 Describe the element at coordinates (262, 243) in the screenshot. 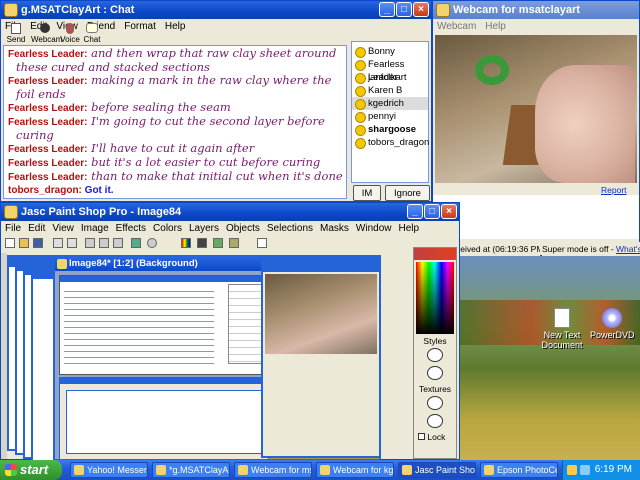

I see `help-icon` at that location.